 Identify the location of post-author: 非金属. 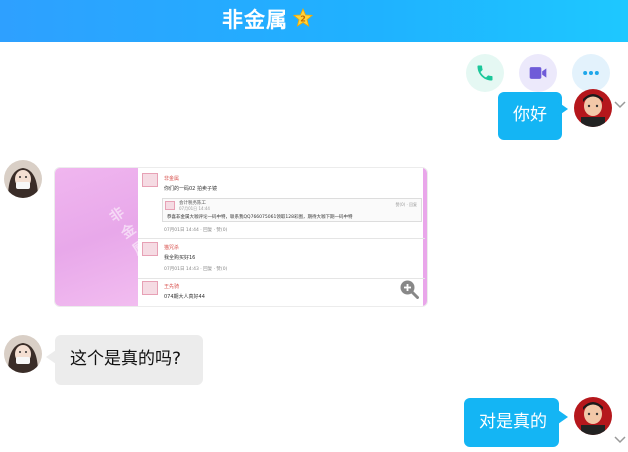
(172, 179).